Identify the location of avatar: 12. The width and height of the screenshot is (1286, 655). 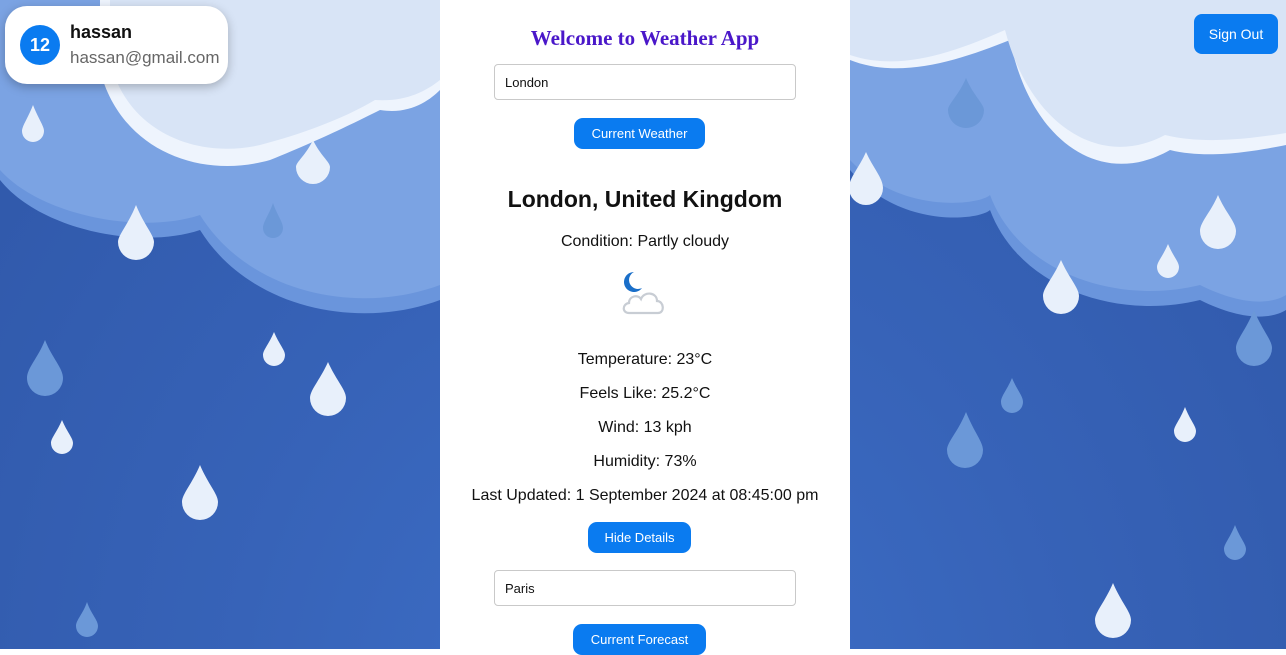
(40, 45).